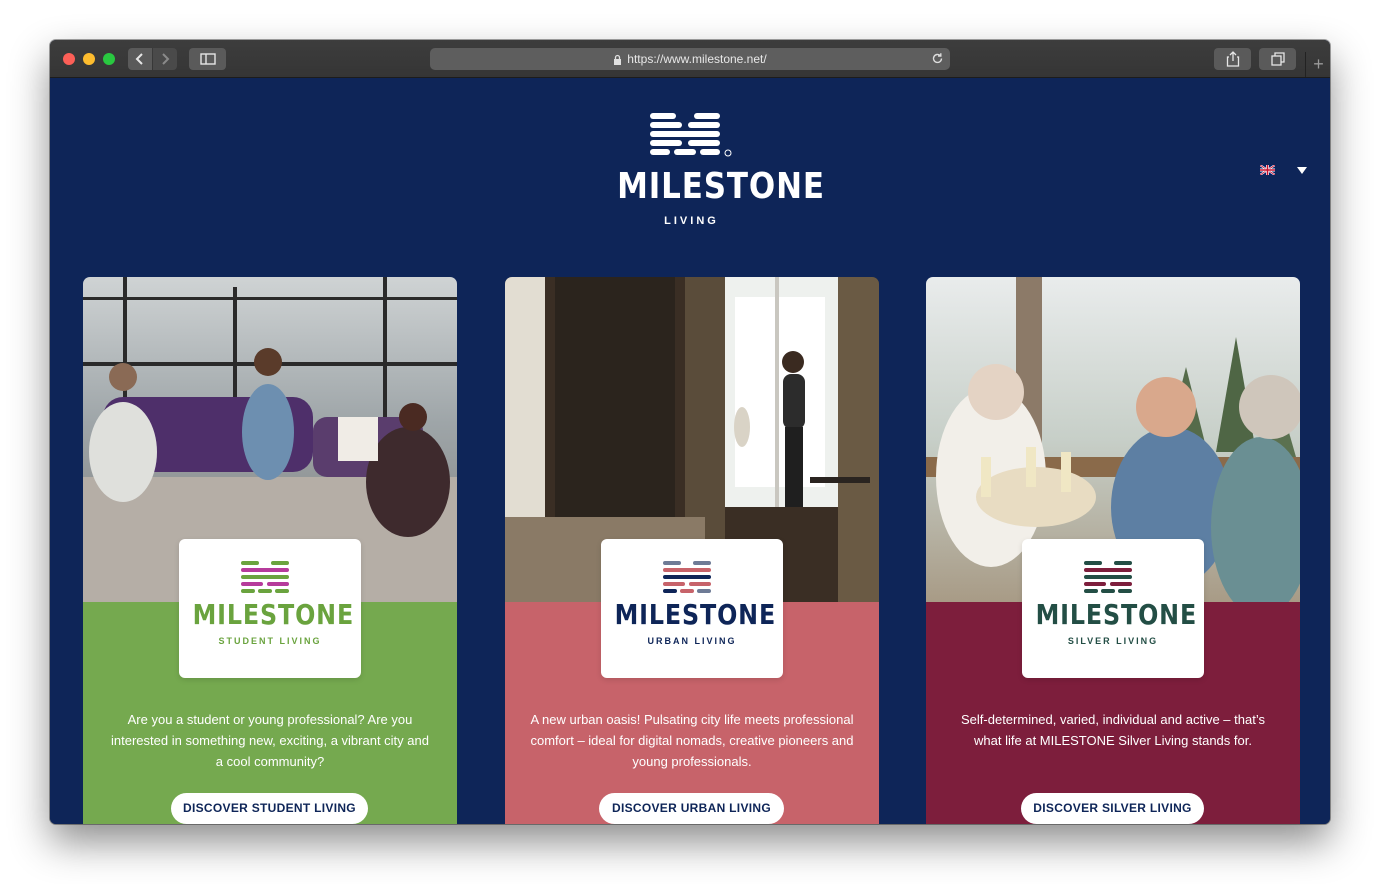 Image resolution: width=1380 pixels, height=884 pixels. I want to click on show-tabs-button, so click(1277, 59).